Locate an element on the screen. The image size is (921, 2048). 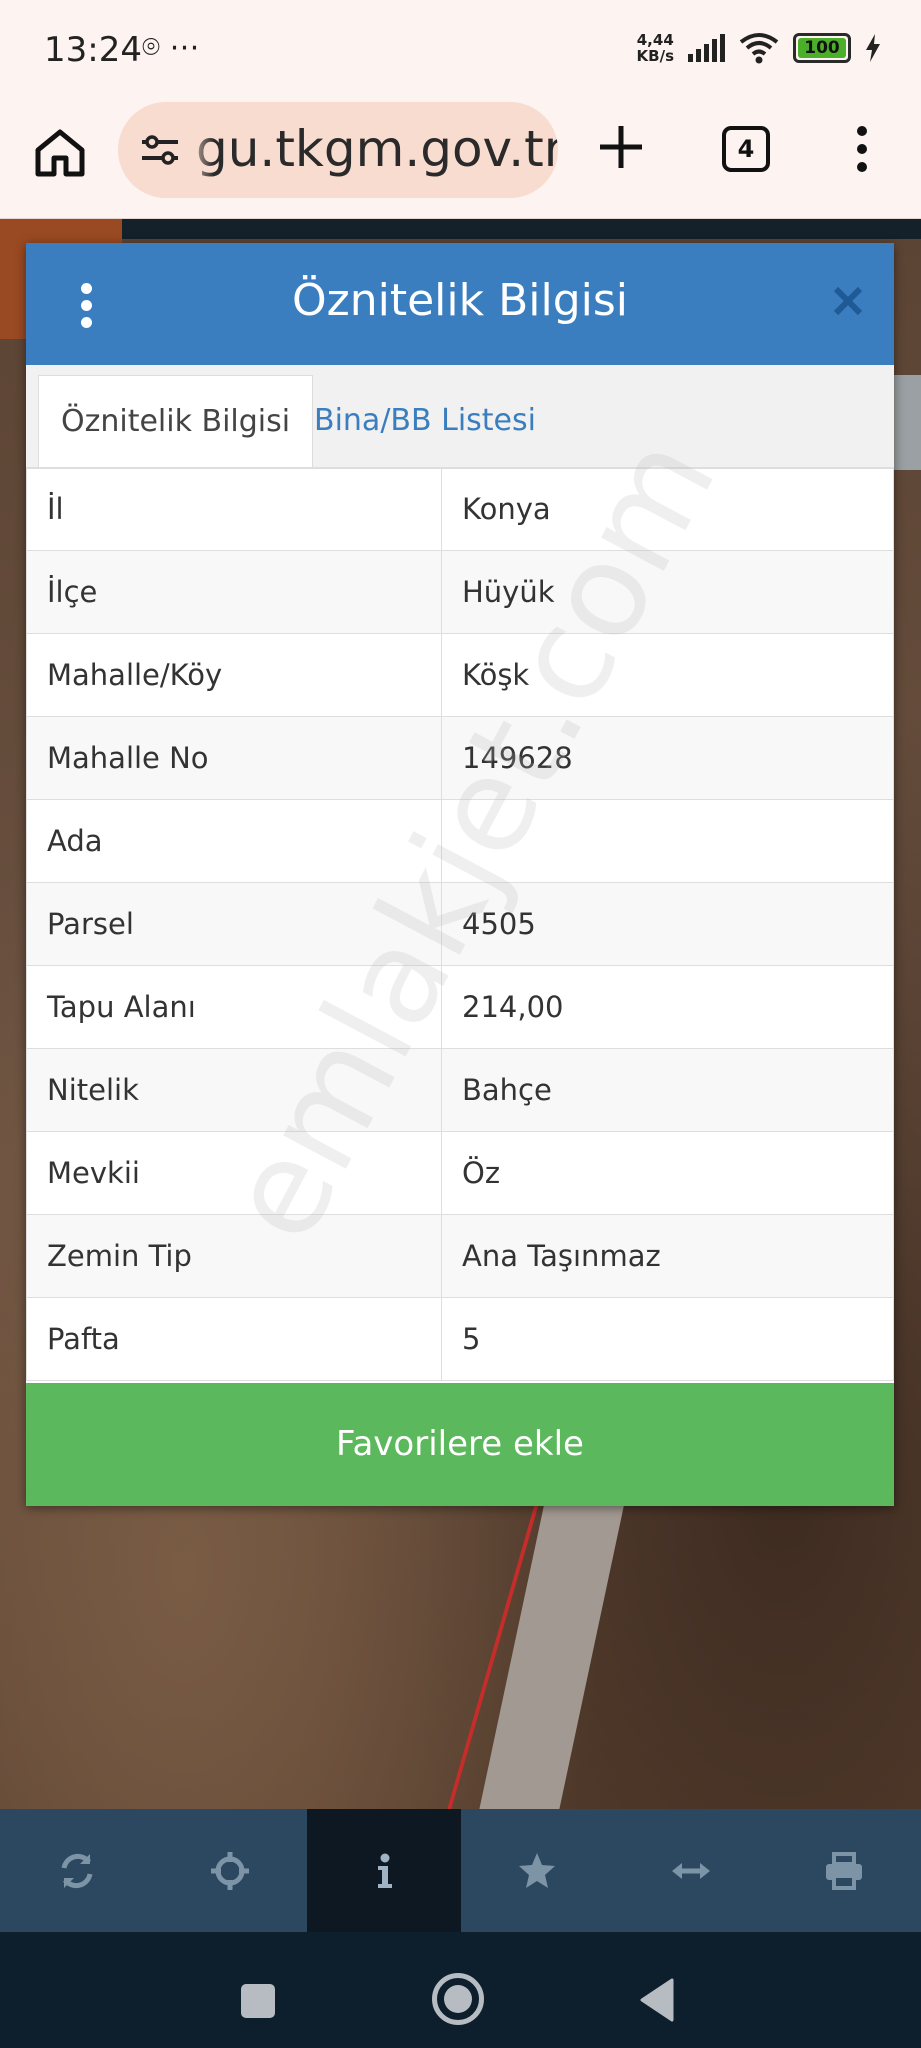
attribute-key: Ada is located at coordinates (234, 841).